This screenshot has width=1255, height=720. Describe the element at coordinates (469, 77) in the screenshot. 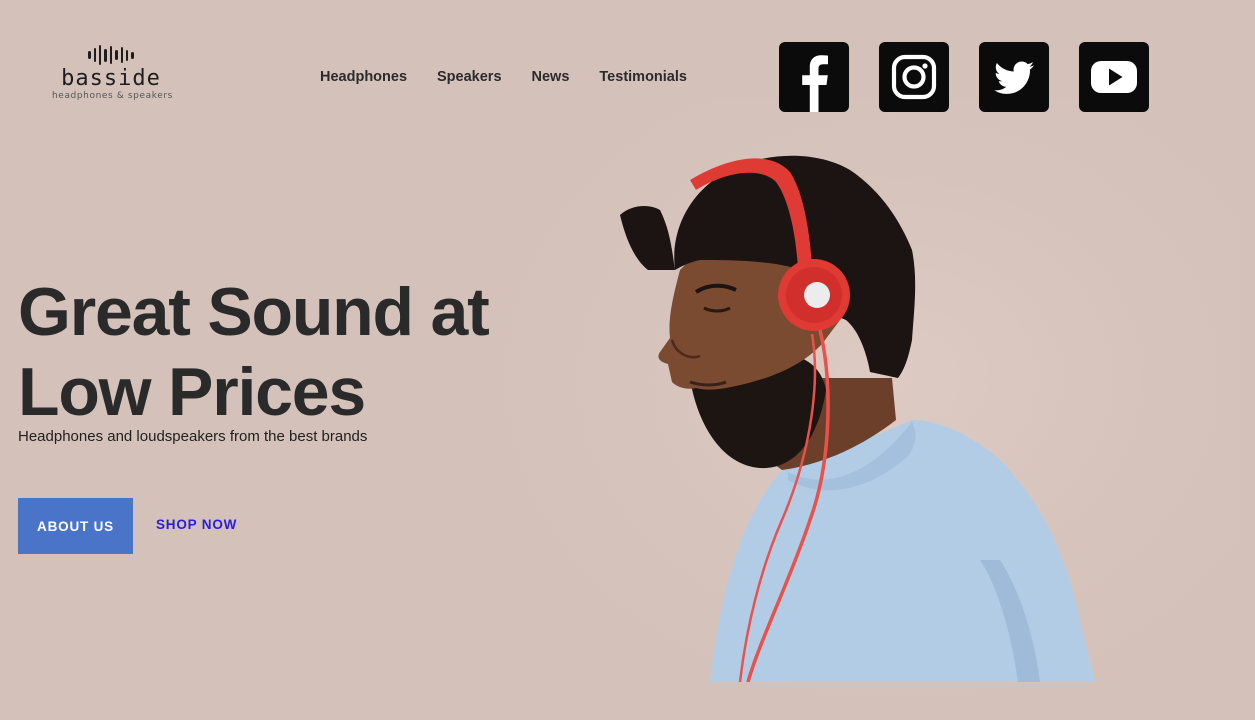

I see `nav-item-speakers: Speakers` at that location.